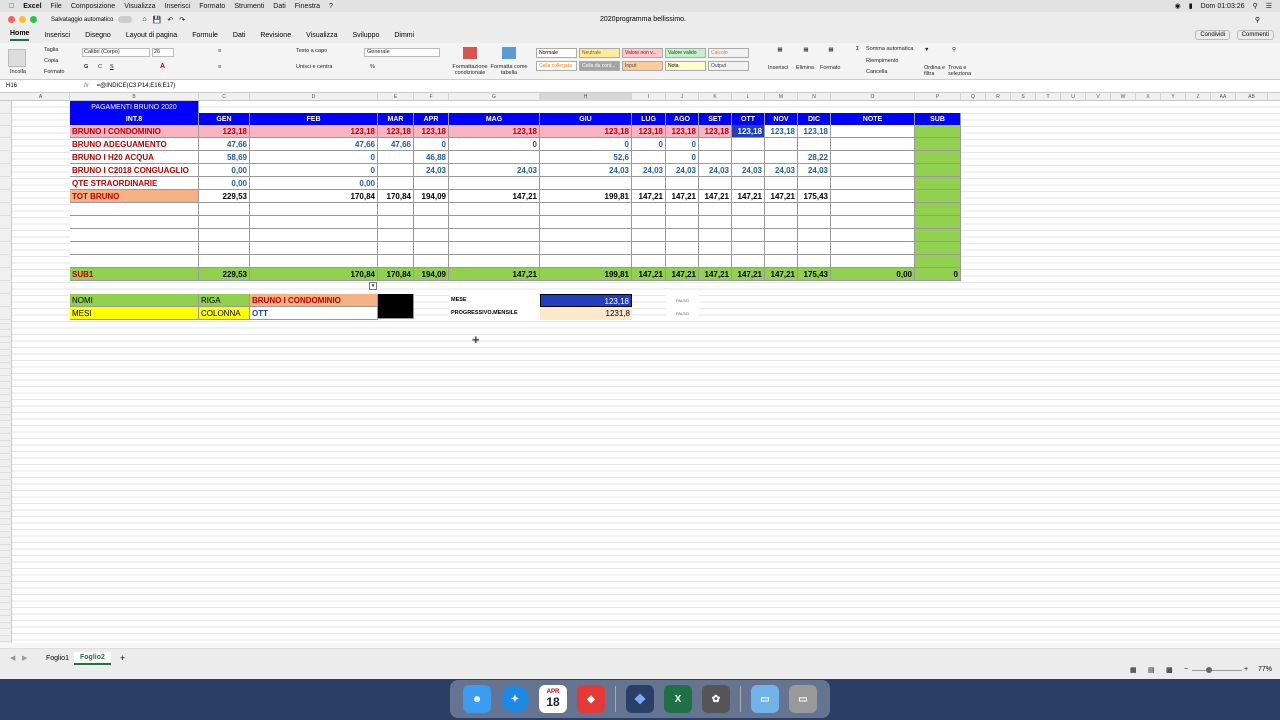 This screenshot has width=1280, height=720. Describe the element at coordinates (249, 6) in the screenshot. I see `menu-strumenti: Strumenti` at that location.